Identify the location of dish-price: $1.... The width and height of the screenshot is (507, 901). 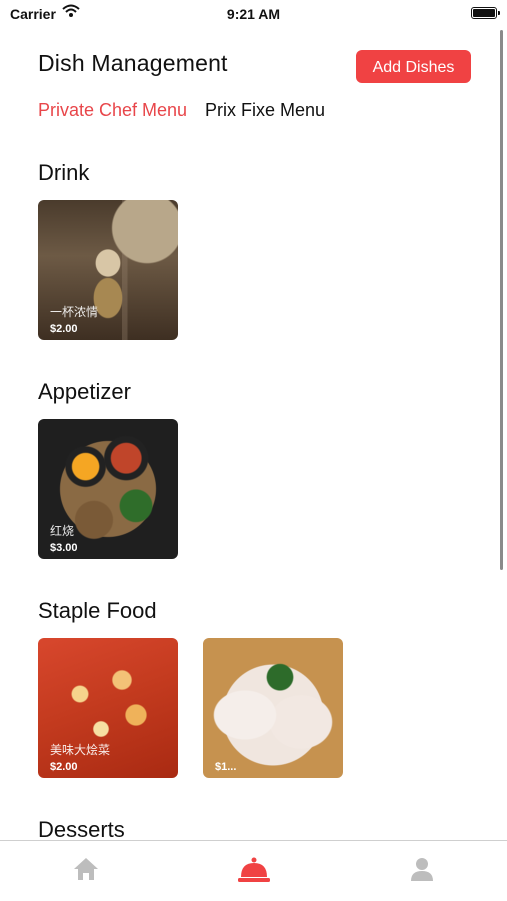
(226, 767).